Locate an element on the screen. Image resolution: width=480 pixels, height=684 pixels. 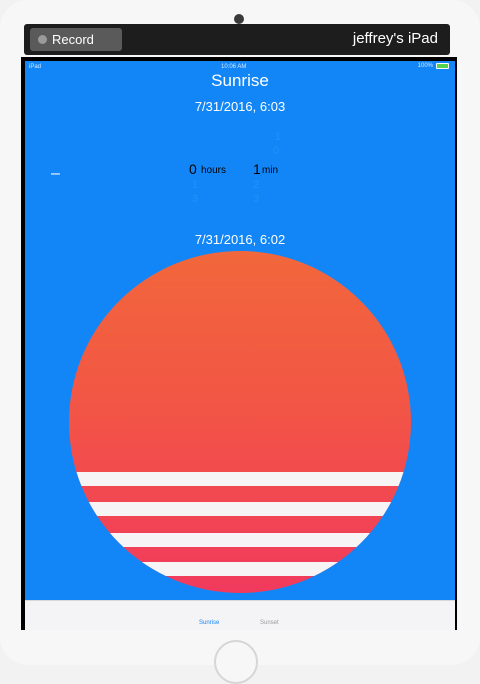
top-date-label: 7/31/2016, 6:03 is located at coordinates (240, 106).